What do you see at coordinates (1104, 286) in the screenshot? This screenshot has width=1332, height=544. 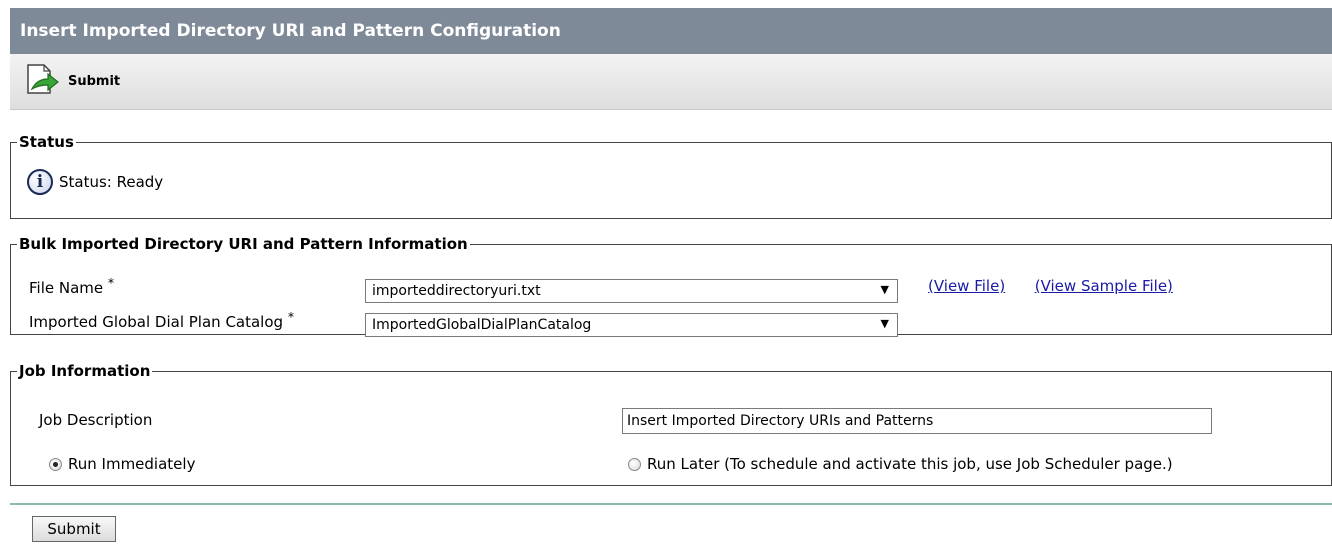 I see `view-sample-file-link: (View Sample File)` at bounding box center [1104, 286].